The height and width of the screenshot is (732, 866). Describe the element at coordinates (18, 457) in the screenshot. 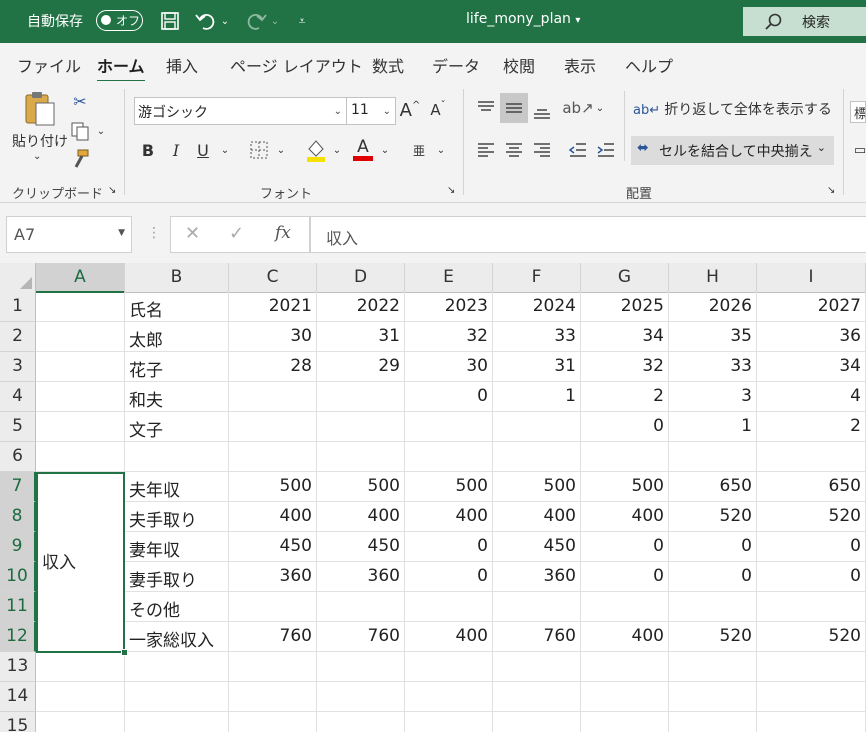

I see `row-header-6: 6` at that location.